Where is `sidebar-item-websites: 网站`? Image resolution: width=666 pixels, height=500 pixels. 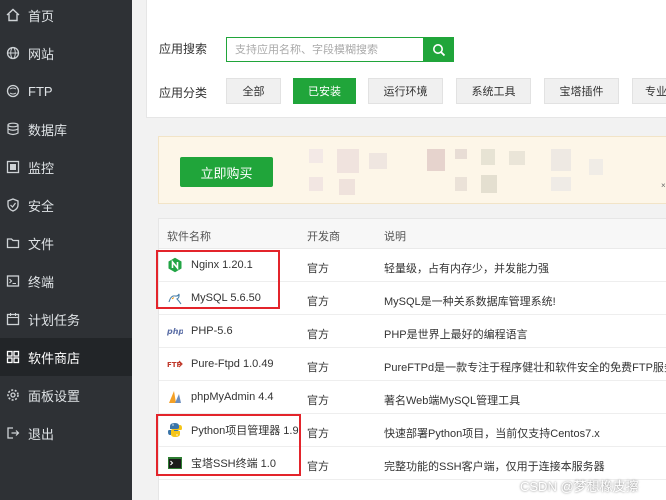 sidebar-item-websites: 网站 is located at coordinates (66, 53).